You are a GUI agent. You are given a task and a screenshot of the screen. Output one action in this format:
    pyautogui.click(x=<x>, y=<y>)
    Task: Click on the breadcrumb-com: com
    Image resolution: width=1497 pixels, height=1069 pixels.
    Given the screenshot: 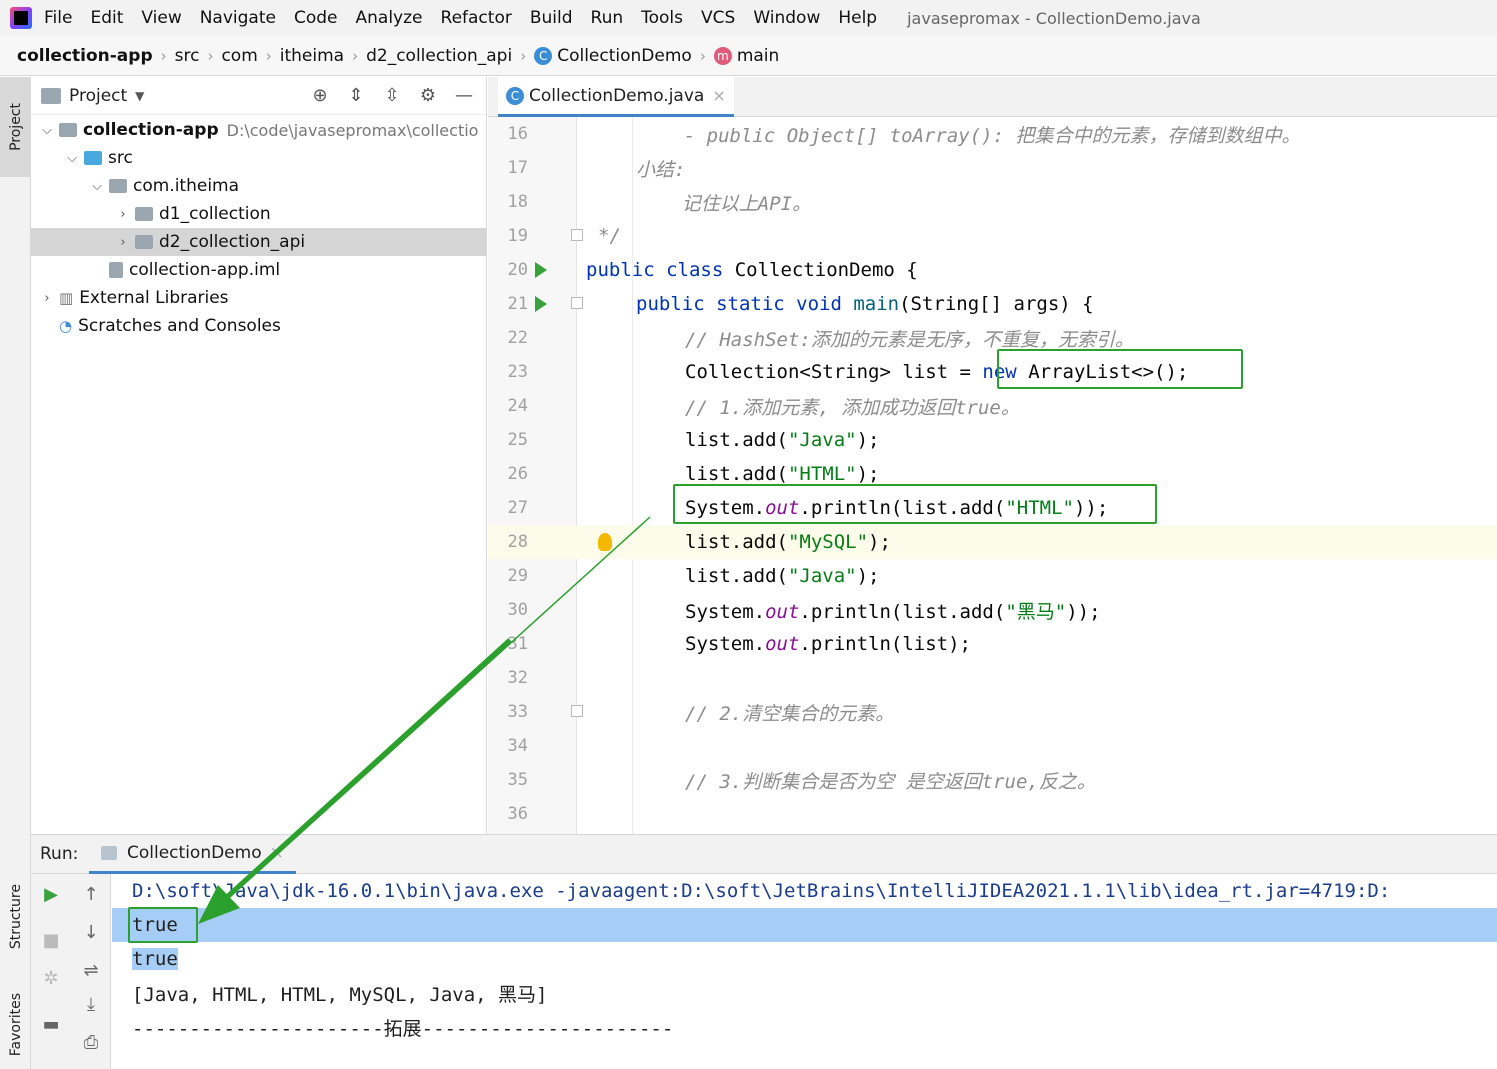 What is the action you would take?
    pyautogui.click(x=239, y=56)
    